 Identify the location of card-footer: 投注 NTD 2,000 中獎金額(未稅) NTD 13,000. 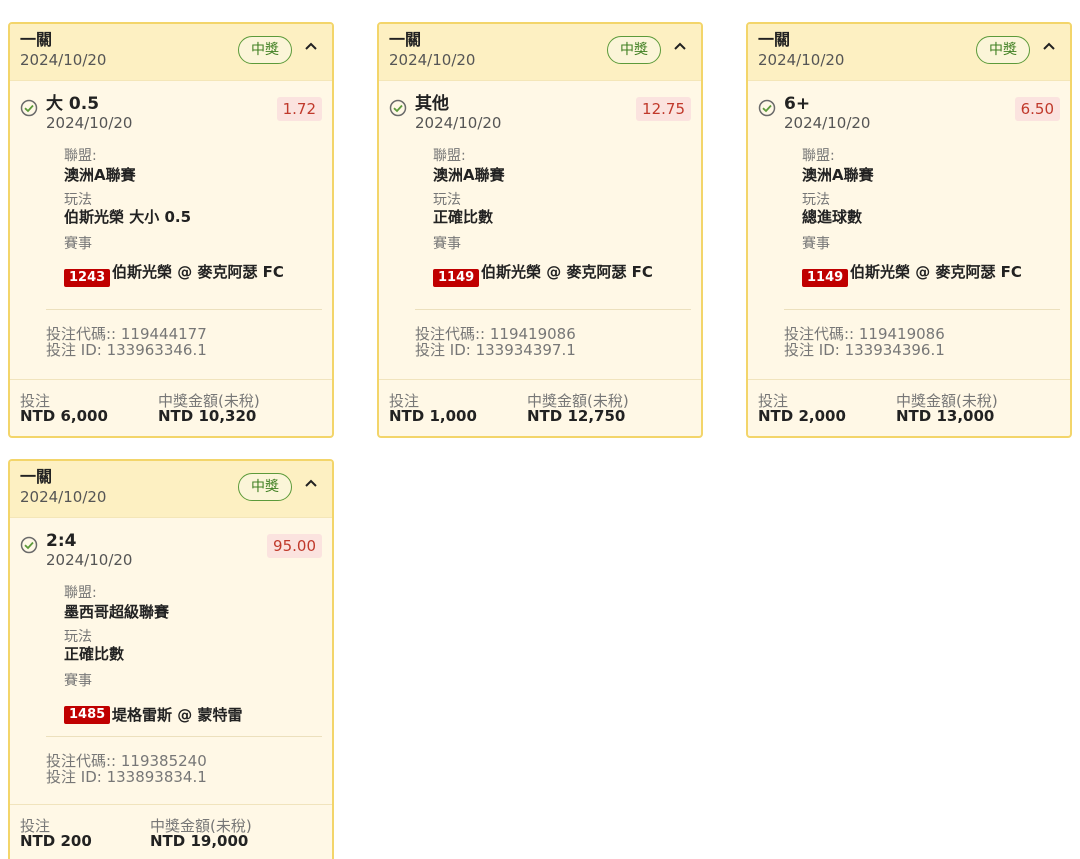
(909, 408).